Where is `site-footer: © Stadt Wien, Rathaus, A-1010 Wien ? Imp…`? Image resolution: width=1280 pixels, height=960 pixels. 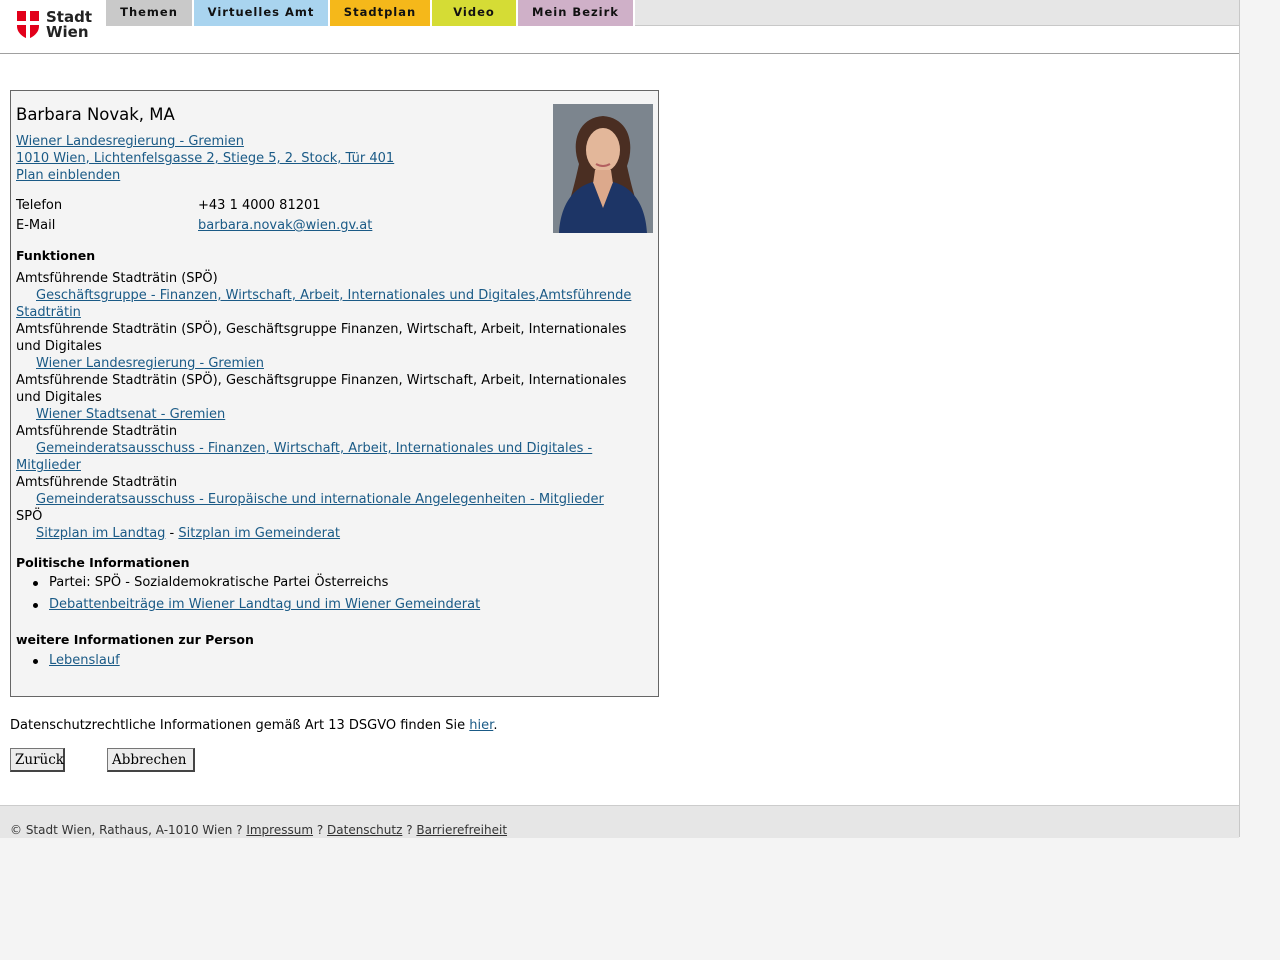 site-footer: © Stadt Wien, Rathaus, A-1010 Wien ? Imp… is located at coordinates (619, 821).